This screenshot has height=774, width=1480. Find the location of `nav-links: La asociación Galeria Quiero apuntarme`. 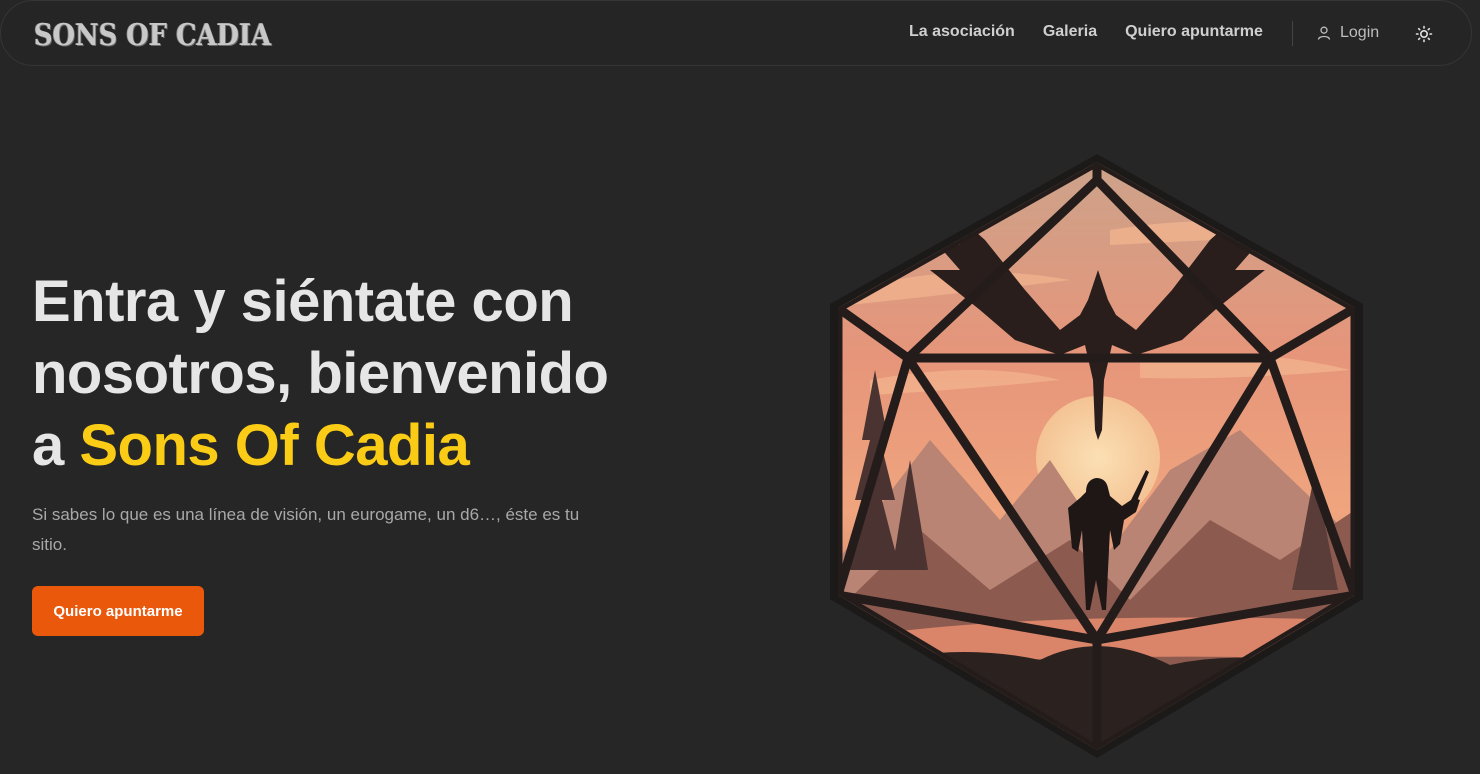

nav-links: La asociación Galeria Quiero apuntarme is located at coordinates (1100, 32).